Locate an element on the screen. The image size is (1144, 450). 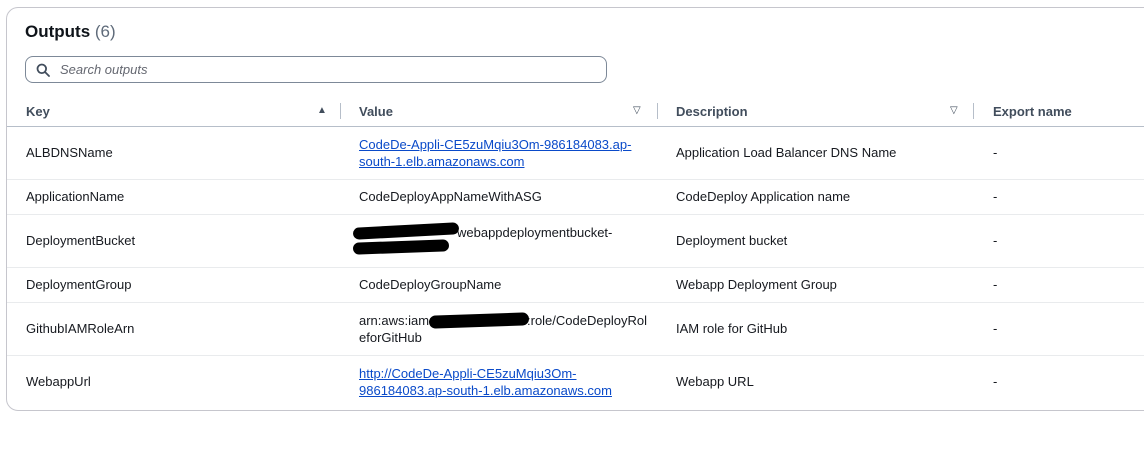
cell-key: ApplicationName is located at coordinates (75, 196).